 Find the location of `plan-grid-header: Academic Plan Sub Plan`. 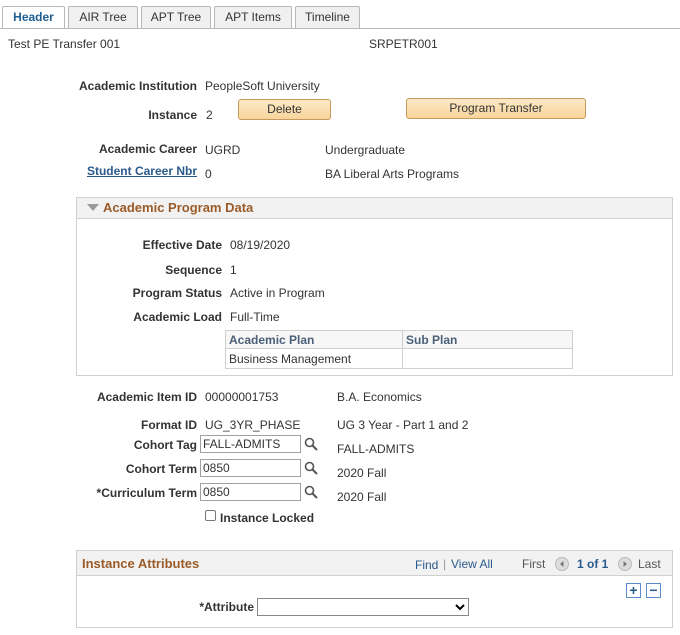

plan-grid-header: Academic Plan Sub Plan is located at coordinates (399, 339).